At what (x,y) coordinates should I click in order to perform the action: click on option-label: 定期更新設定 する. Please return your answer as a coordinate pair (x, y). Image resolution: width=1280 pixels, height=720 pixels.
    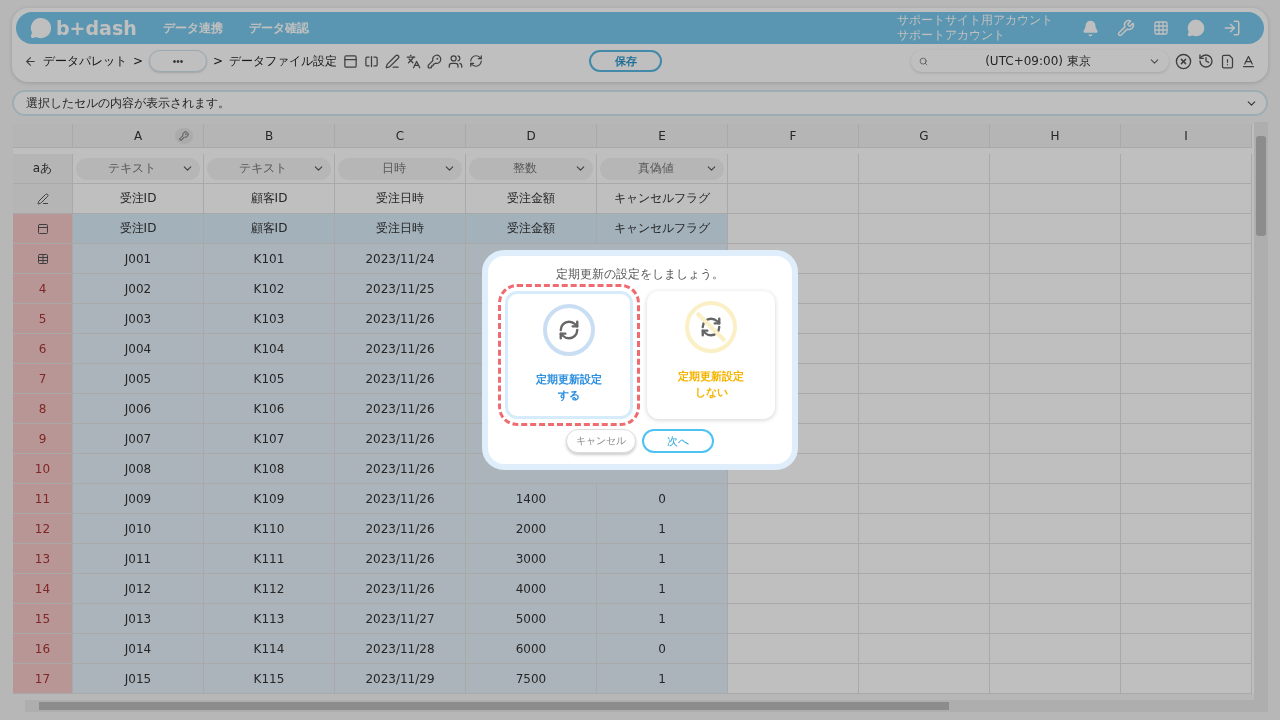
    Looking at the image, I should click on (569, 388).